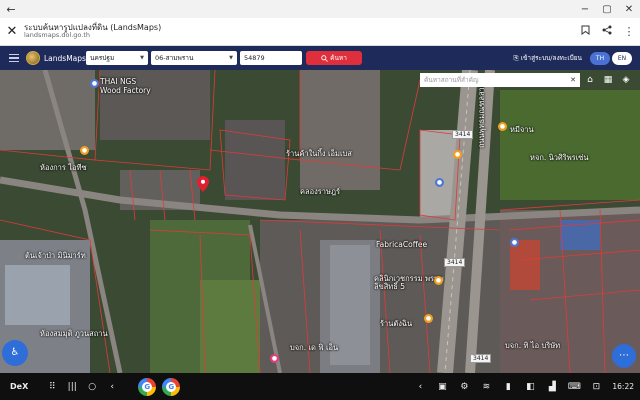 This screenshot has height=400, width=640. What do you see at coordinates (611, 58) in the screenshot?
I see `language-switch: TH EN` at bounding box center [611, 58].